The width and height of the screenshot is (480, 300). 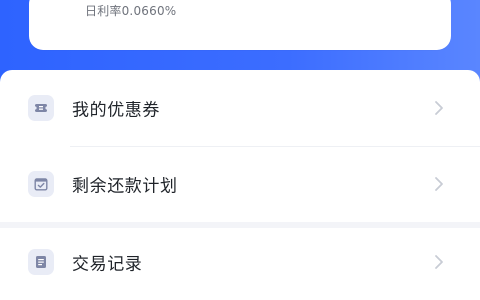 I want to click on calendar-check-icon, so click(x=41, y=184).